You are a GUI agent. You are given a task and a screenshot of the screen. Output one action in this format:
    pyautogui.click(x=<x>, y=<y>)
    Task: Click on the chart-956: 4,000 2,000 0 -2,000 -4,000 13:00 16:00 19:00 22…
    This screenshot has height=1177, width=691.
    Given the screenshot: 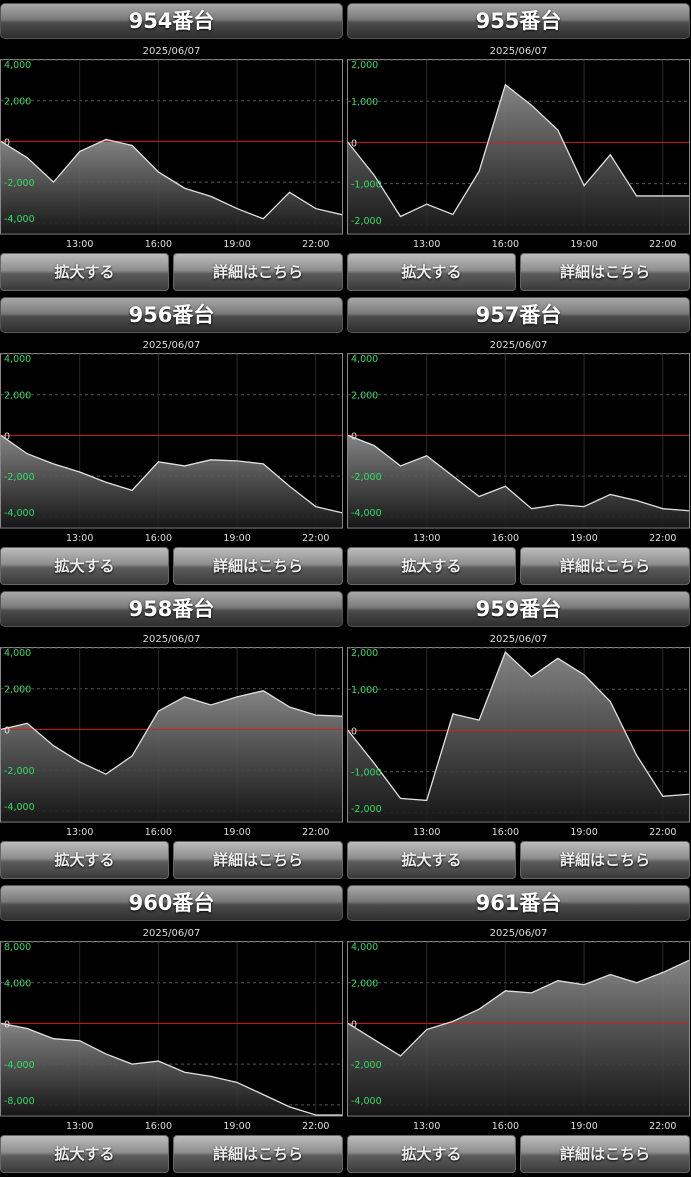 What is the action you would take?
    pyautogui.click(x=171, y=448)
    